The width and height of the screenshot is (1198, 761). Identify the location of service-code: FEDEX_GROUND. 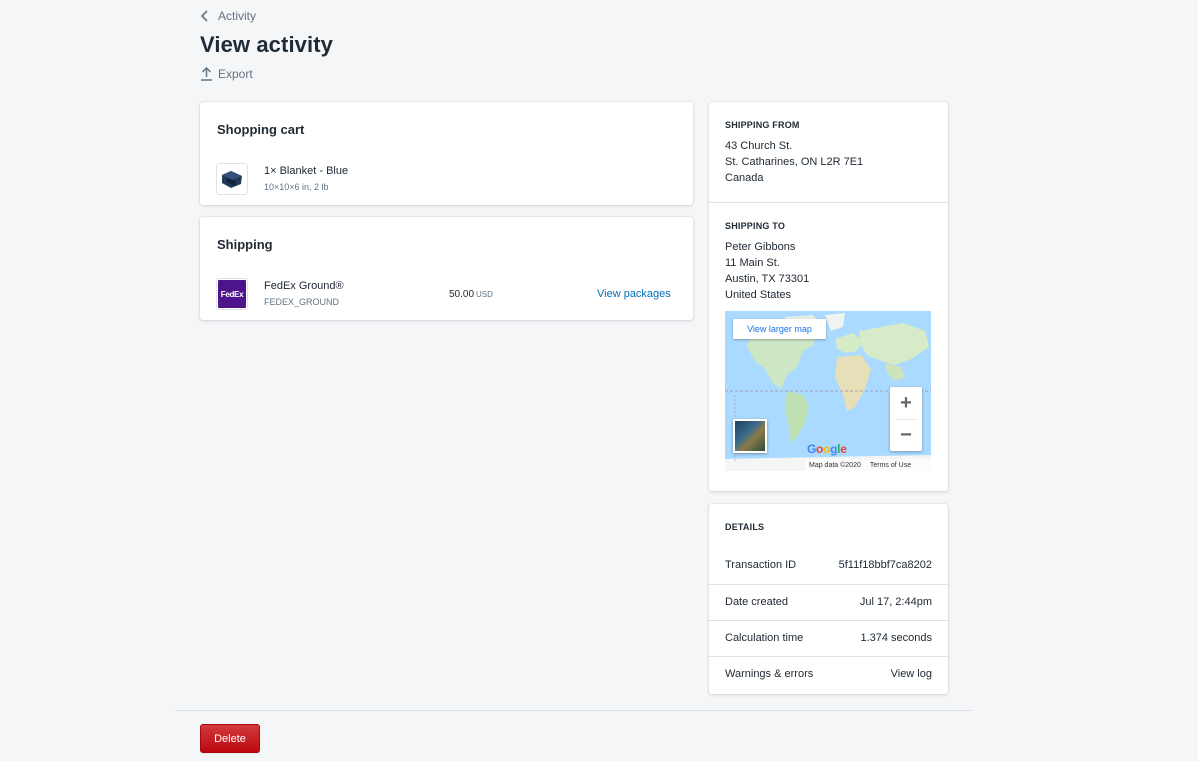
(302, 302).